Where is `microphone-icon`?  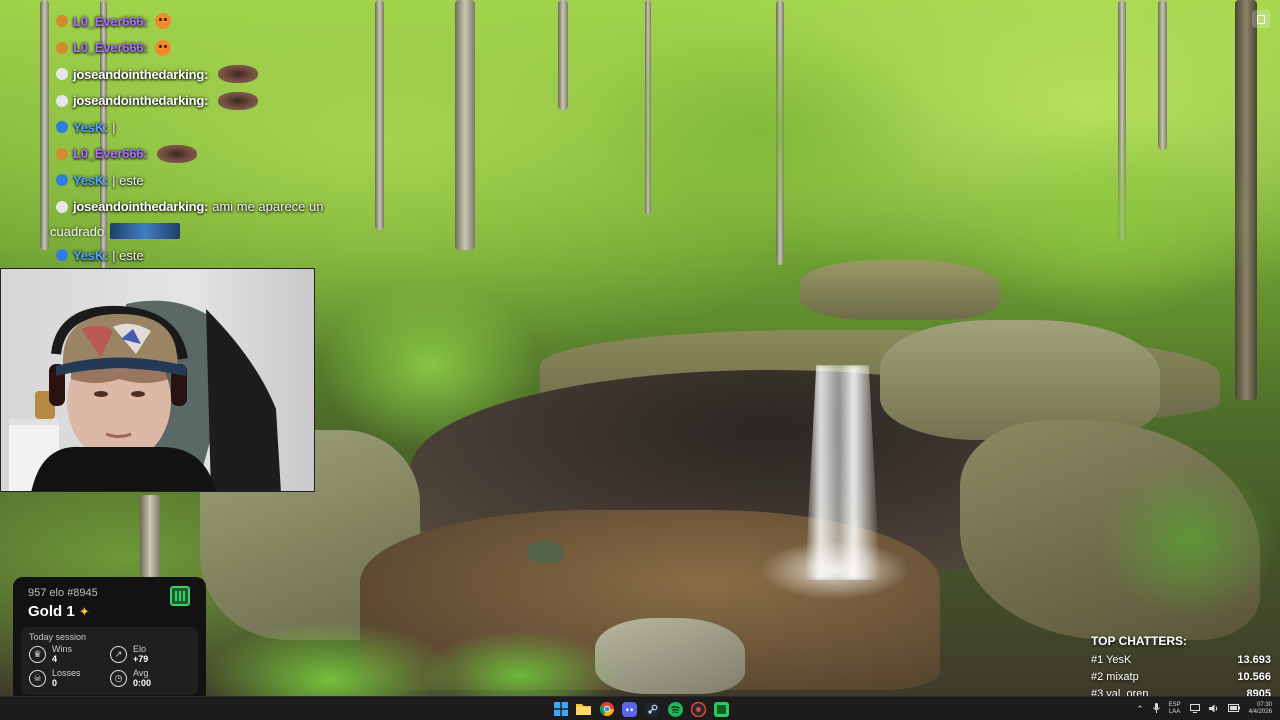
microphone-icon is located at coordinates (1156, 709).